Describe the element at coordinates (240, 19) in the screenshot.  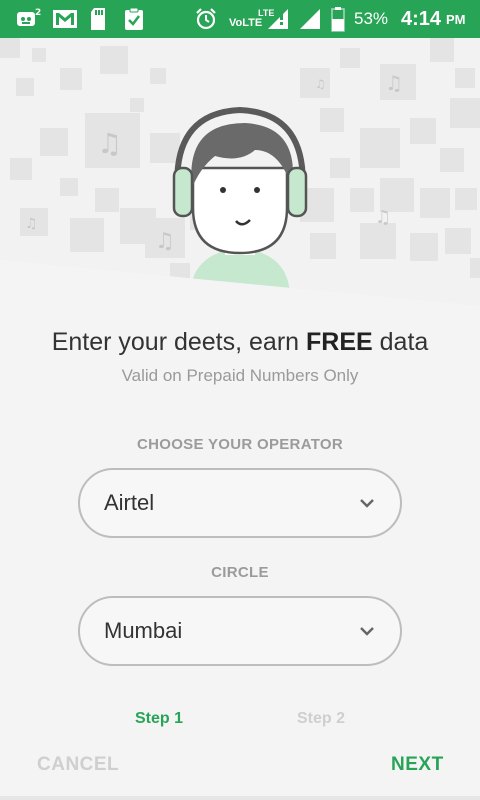
I see `status-bar: 2 VoLTE LTE 53% 4:14 PM` at that location.